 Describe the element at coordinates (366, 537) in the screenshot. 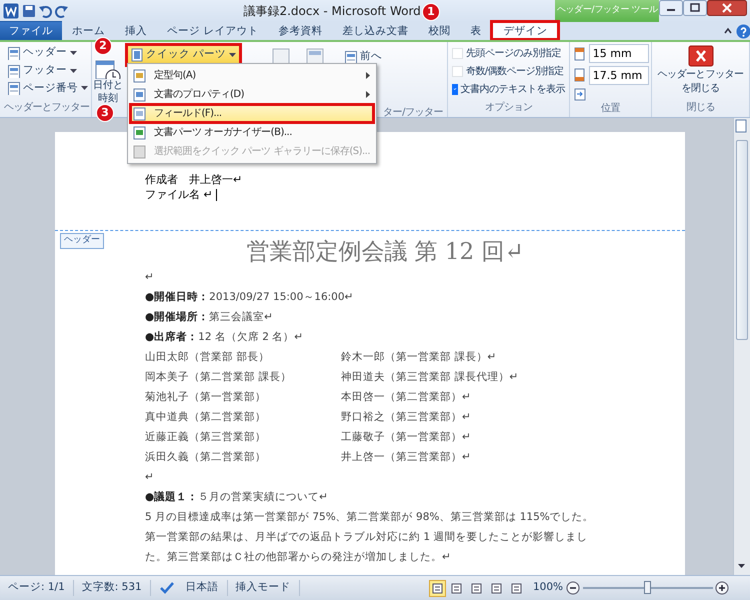

I see `body-text: 第一営業部の結果は、月半ばでの返品トラブル対応に約 1 週間を要したことが影響しまし` at that location.